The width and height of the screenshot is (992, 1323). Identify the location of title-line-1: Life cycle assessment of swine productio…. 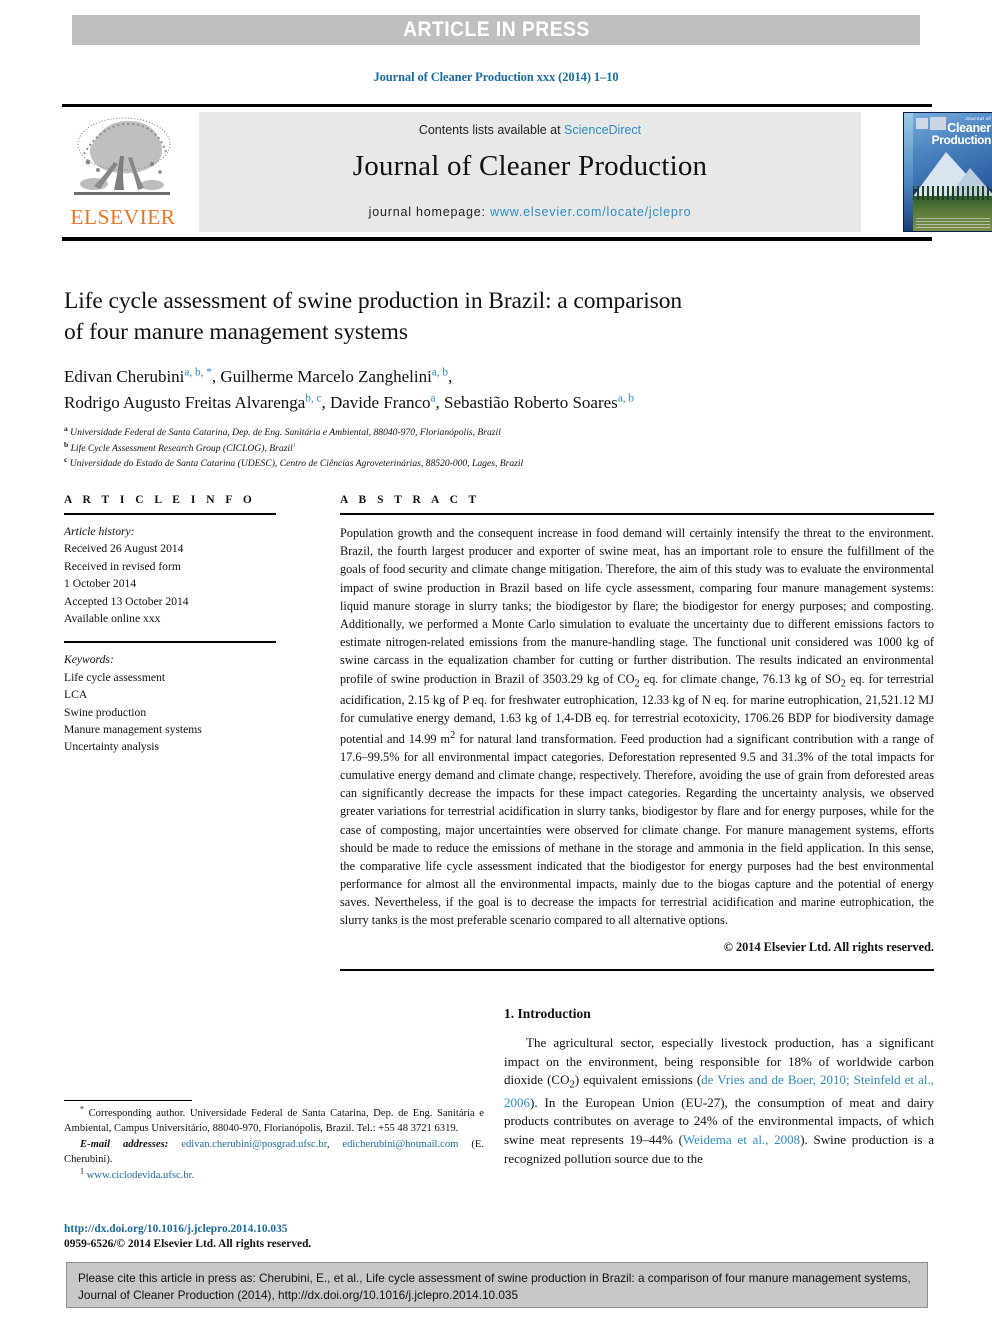
(373, 301).